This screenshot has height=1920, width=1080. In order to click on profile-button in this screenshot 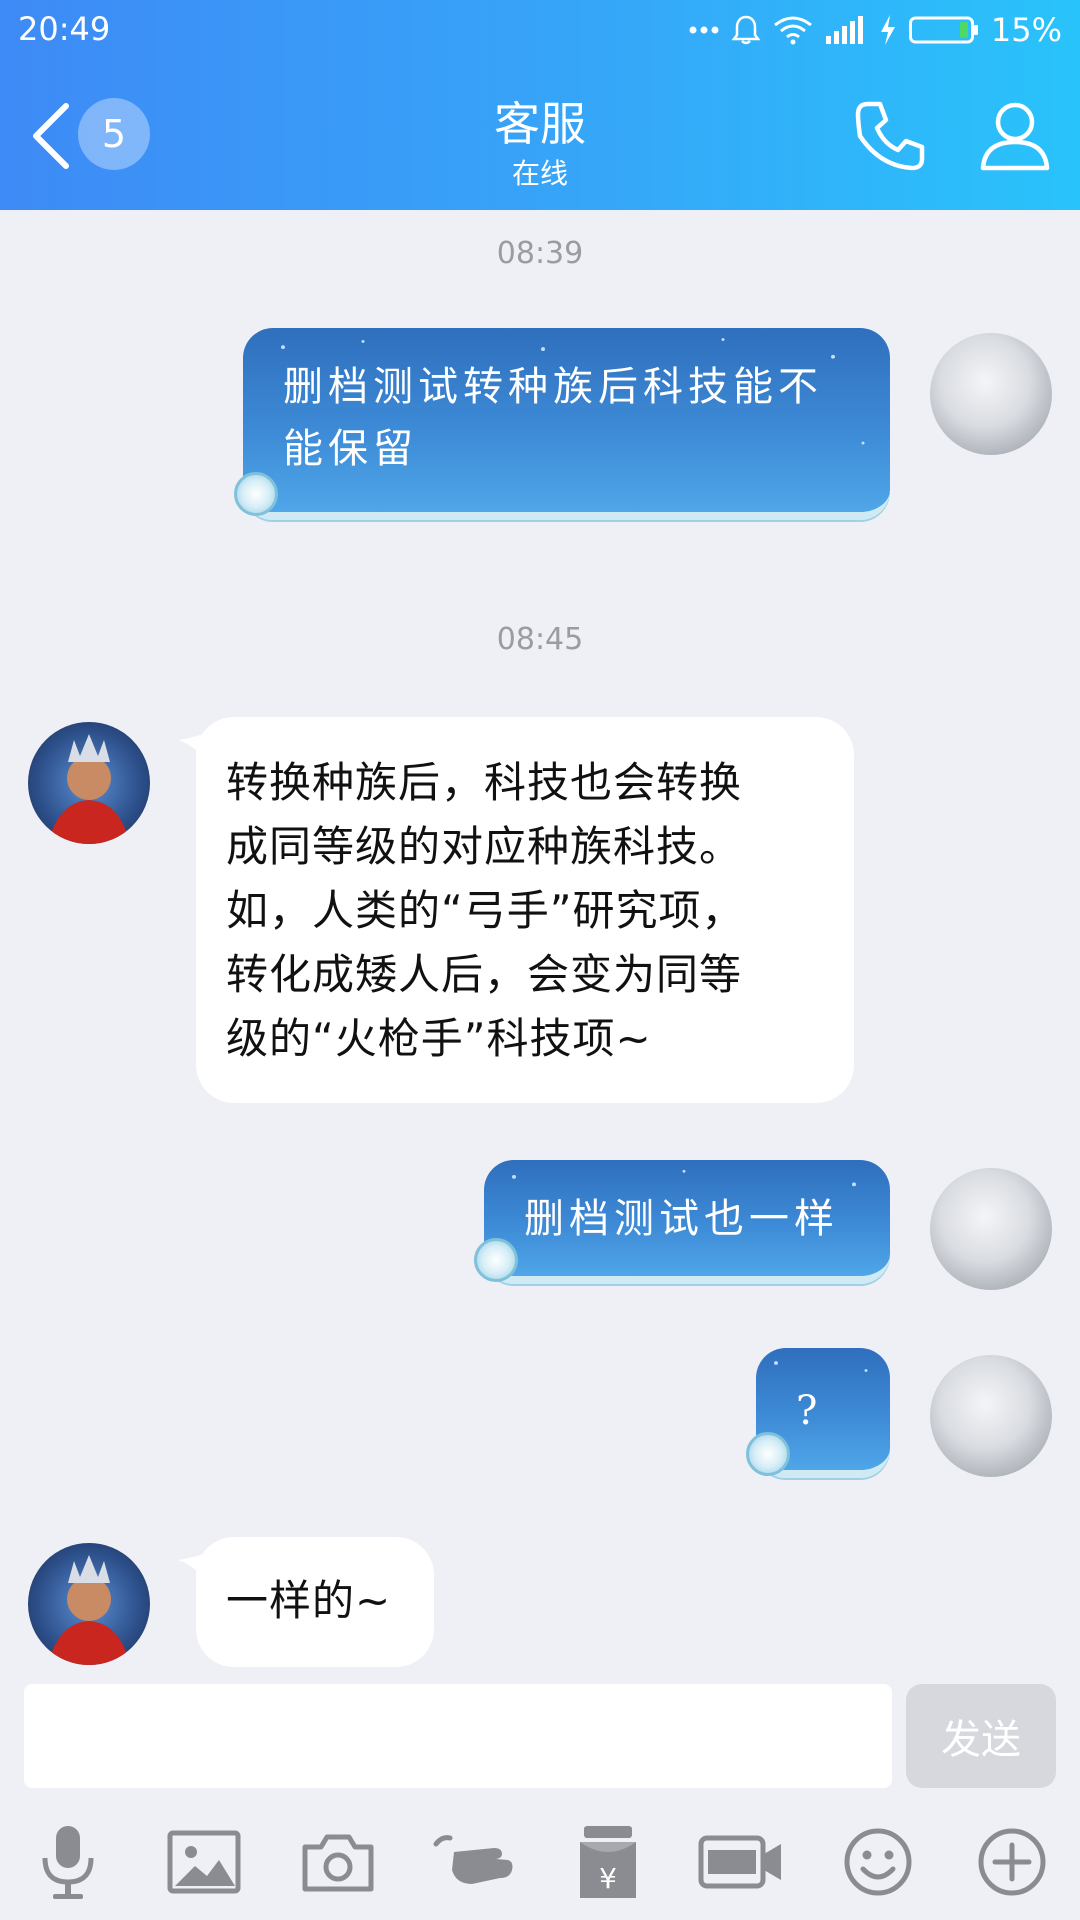, I will do `click(1015, 136)`.